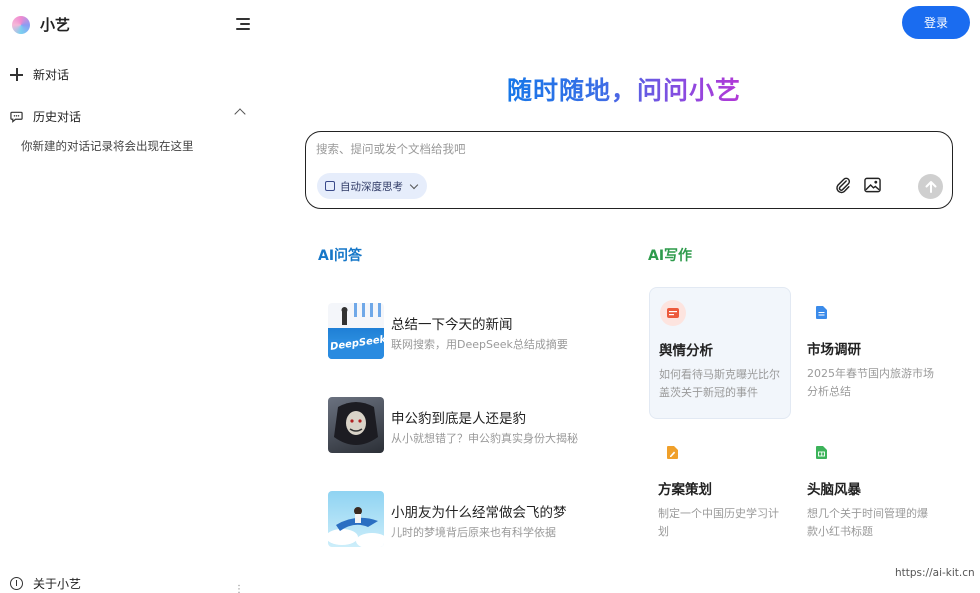 The height and width of the screenshot is (593, 980). I want to click on hero-title: 随时随地，问问小艺, so click(624, 89).